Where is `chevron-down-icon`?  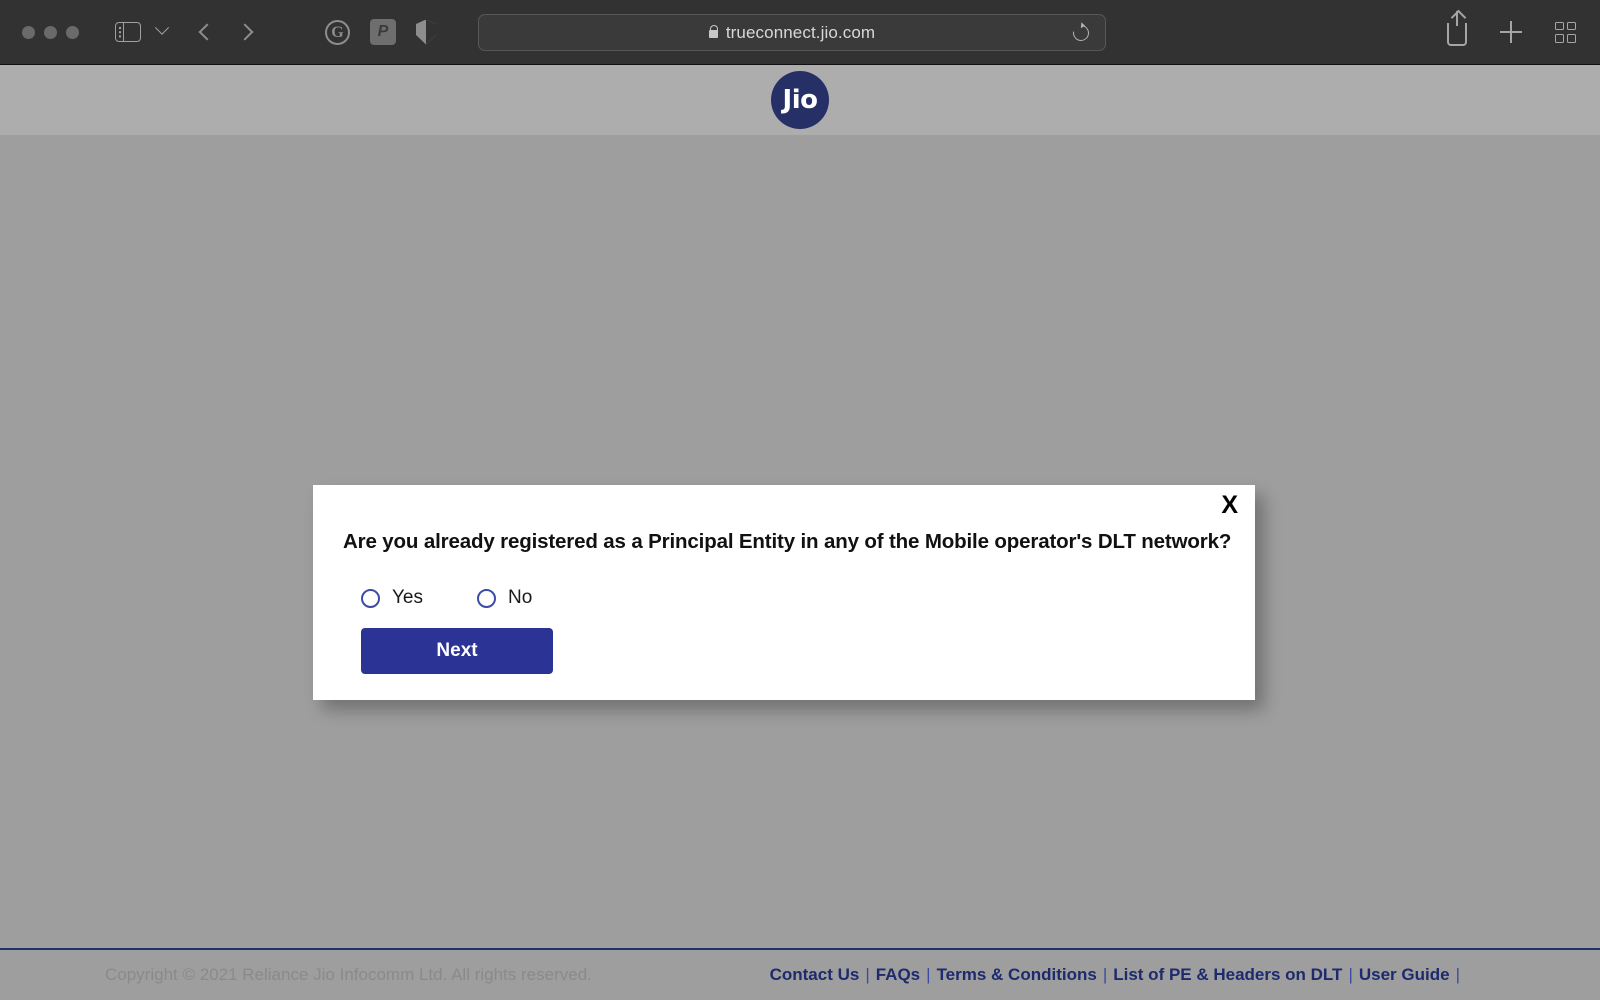 chevron-down-icon is located at coordinates (162, 27).